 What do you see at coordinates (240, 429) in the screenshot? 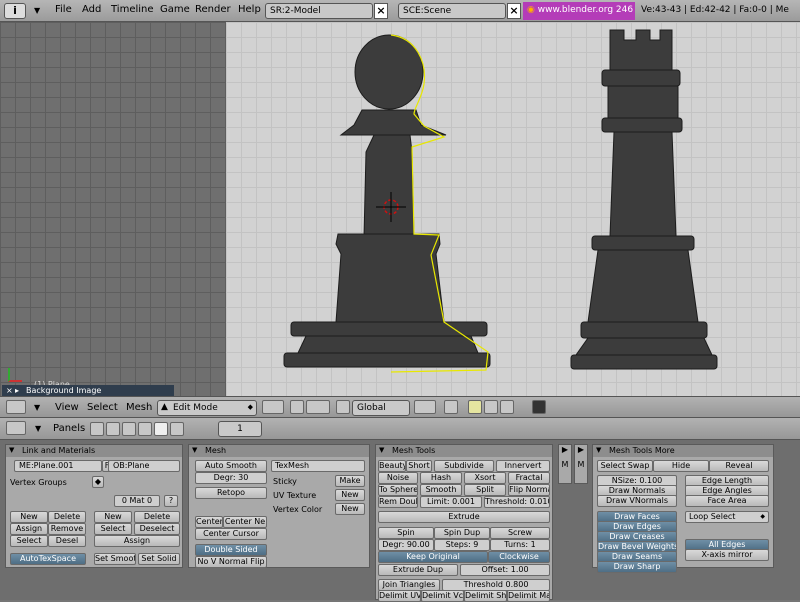
I see `frame-field: 1` at bounding box center [240, 429].